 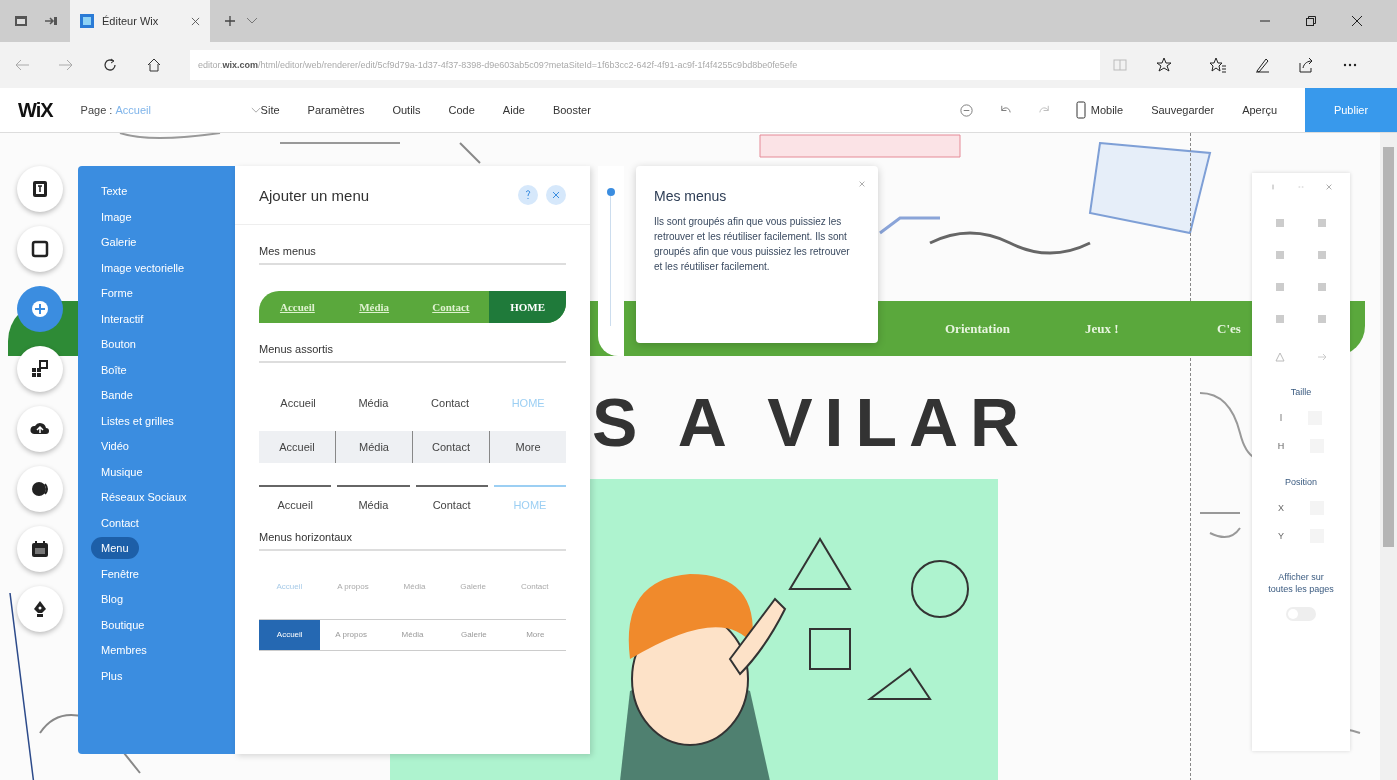 What do you see at coordinates (1306, 65) in the screenshot?
I see `share-icon` at bounding box center [1306, 65].